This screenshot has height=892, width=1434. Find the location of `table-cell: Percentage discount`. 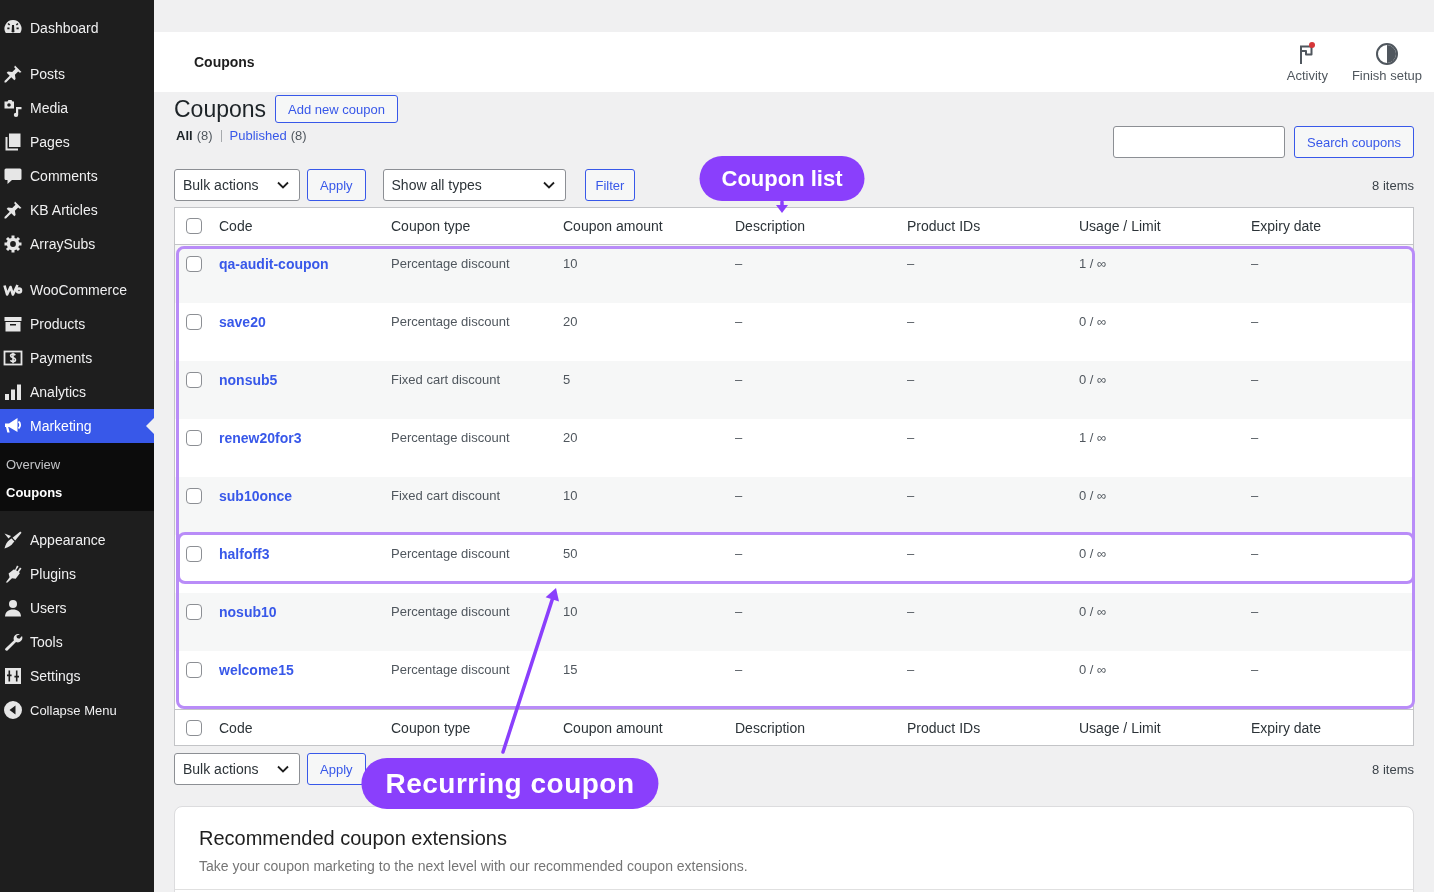

table-cell: Percentage discount is located at coordinates (450, 612).